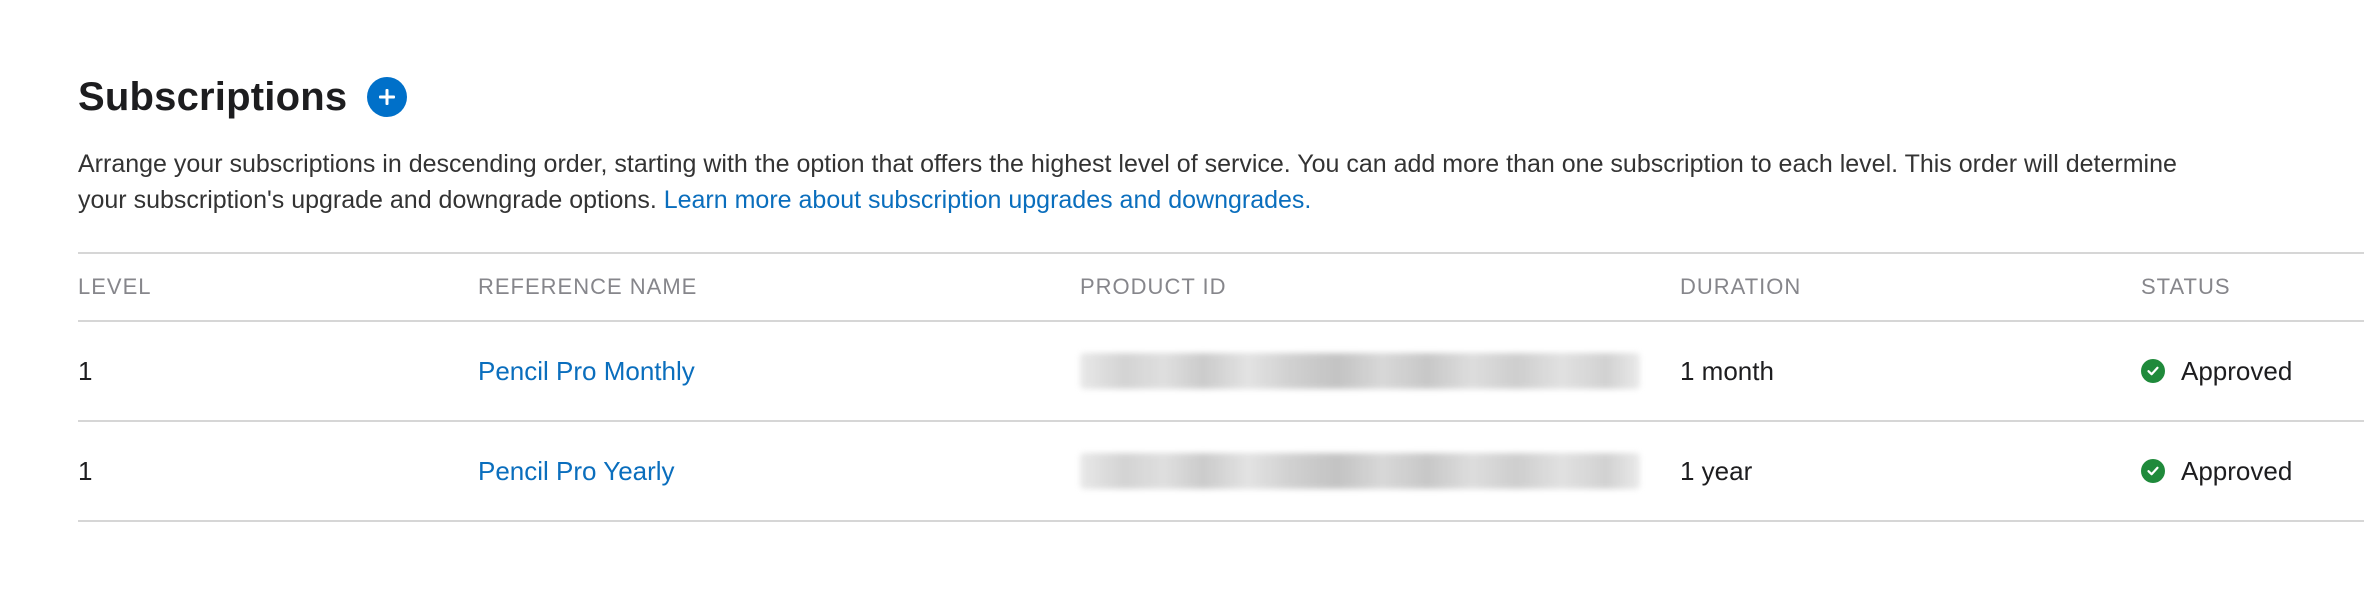  I want to click on row-duration: 1 year, so click(1716, 470).